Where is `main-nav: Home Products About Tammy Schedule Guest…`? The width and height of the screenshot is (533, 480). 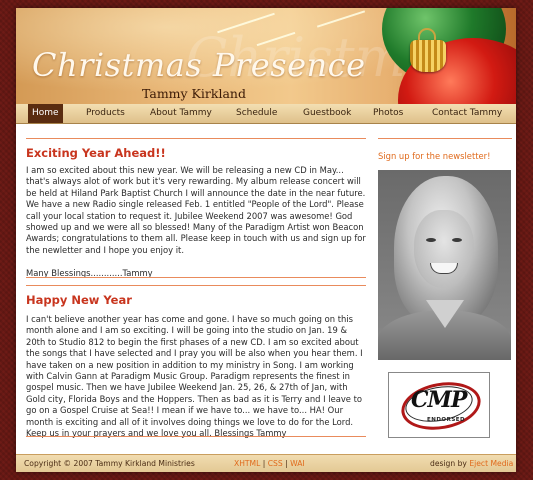
main-nav: Home Products About Tammy Schedule Guest… is located at coordinates (266, 114).